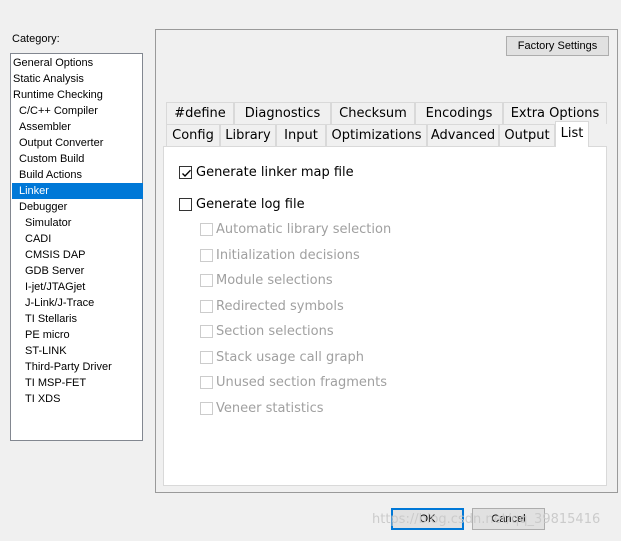 Image resolution: width=621 pixels, height=541 pixels. Describe the element at coordinates (84, 367) in the screenshot. I see `category-item-third-party-driver: Third-Party Driver` at that location.